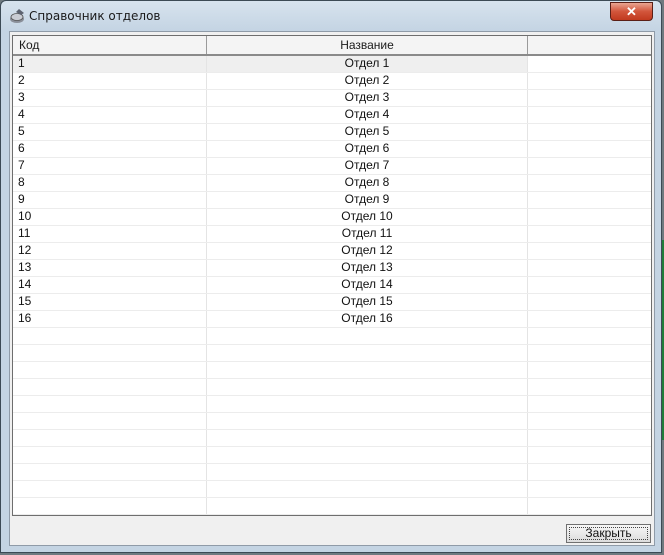 The width and height of the screenshot is (664, 555). I want to click on window-close-button: ✕, so click(631, 11).